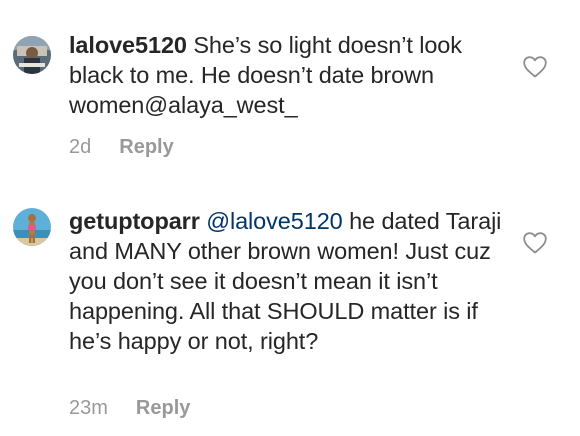 The height and width of the screenshot is (436, 580). What do you see at coordinates (128, 45) in the screenshot?
I see `comment-username: lalove5120` at bounding box center [128, 45].